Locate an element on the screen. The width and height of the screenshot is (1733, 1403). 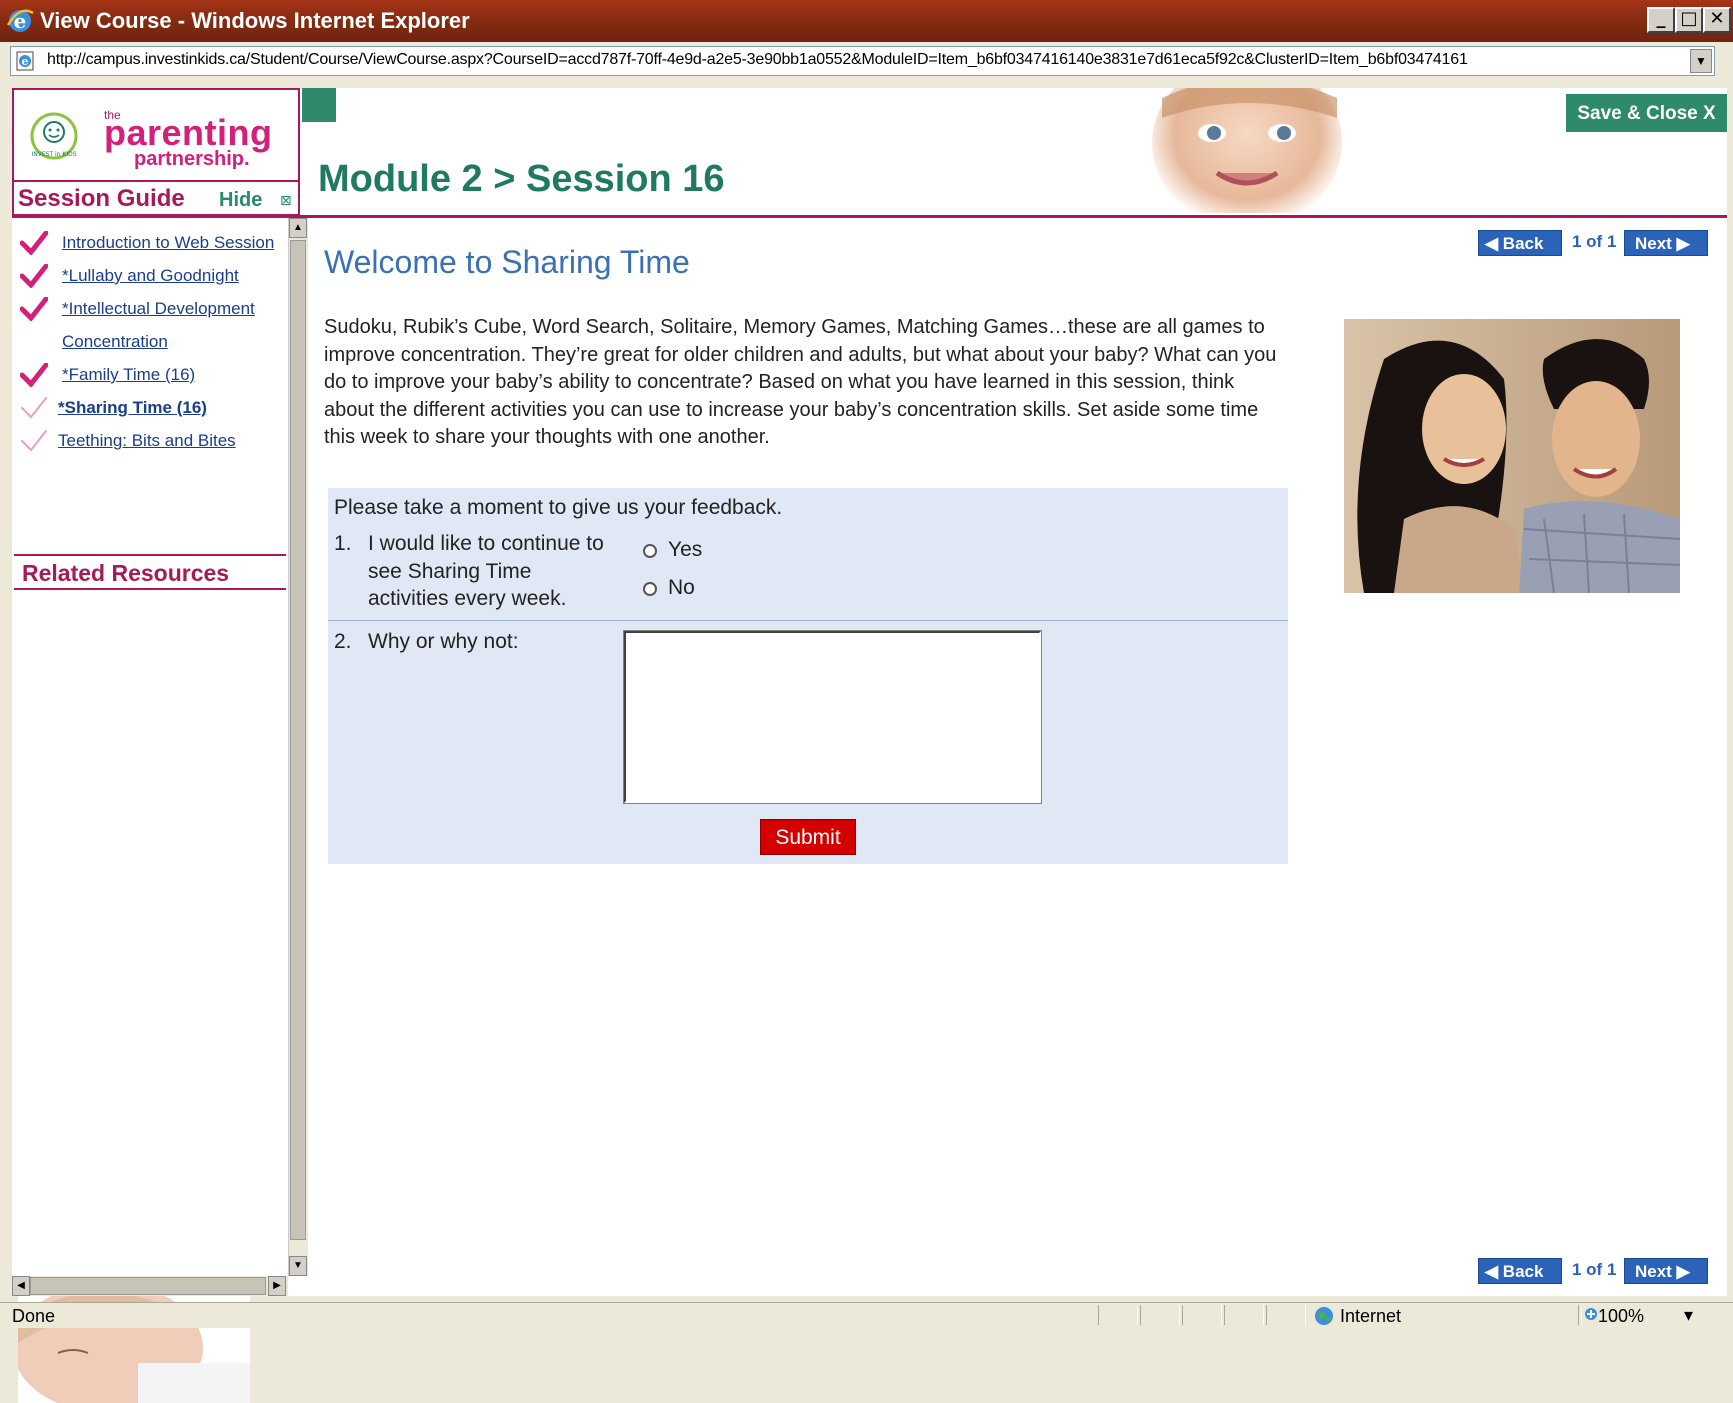
scroll-right-icon: ▶ is located at coordinates (277, 1286).